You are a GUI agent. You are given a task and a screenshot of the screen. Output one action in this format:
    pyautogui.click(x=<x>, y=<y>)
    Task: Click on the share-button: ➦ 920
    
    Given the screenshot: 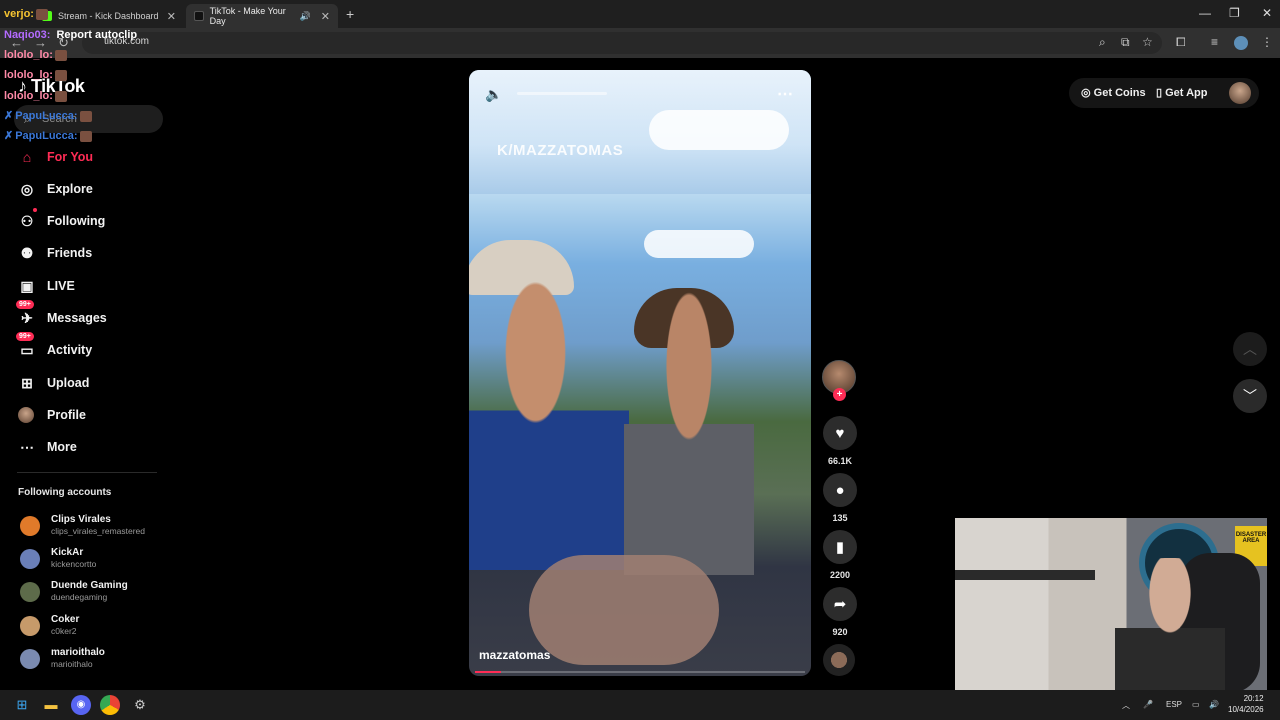 What is the action you would take?
    pyautogui.click(x=840, y=612)
    